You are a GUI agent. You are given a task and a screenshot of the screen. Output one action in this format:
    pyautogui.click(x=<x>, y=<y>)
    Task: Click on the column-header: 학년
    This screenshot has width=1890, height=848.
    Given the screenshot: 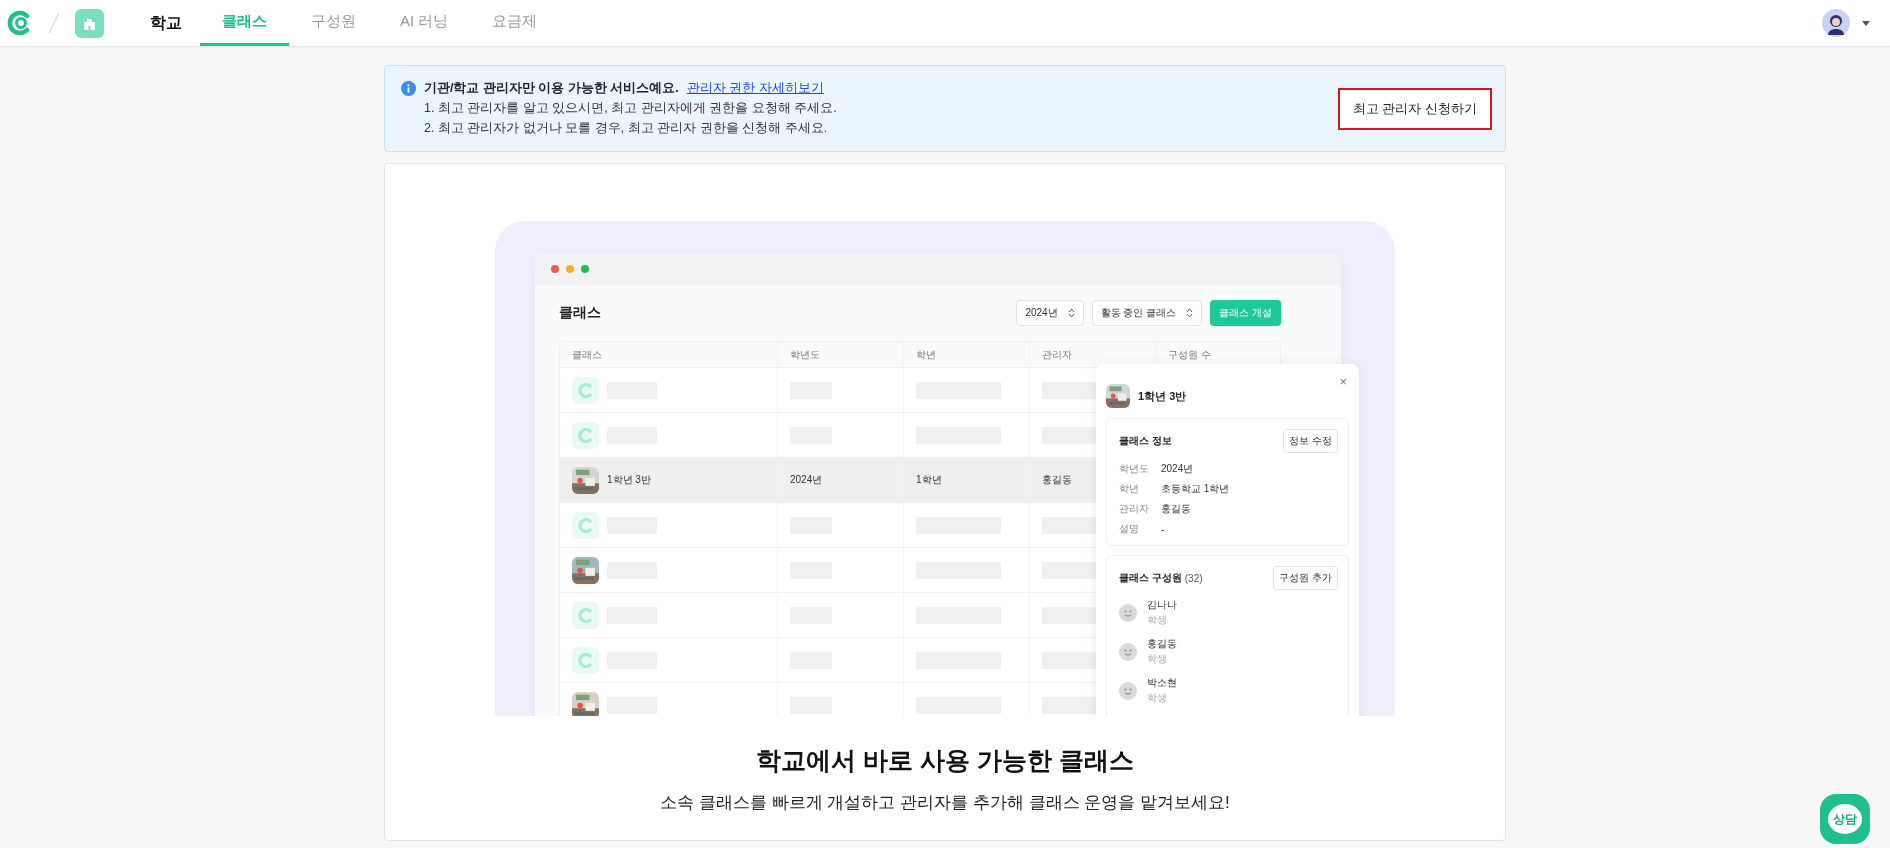 What is the action you would take?
    pyautogui.click(x=967, y=354)
    